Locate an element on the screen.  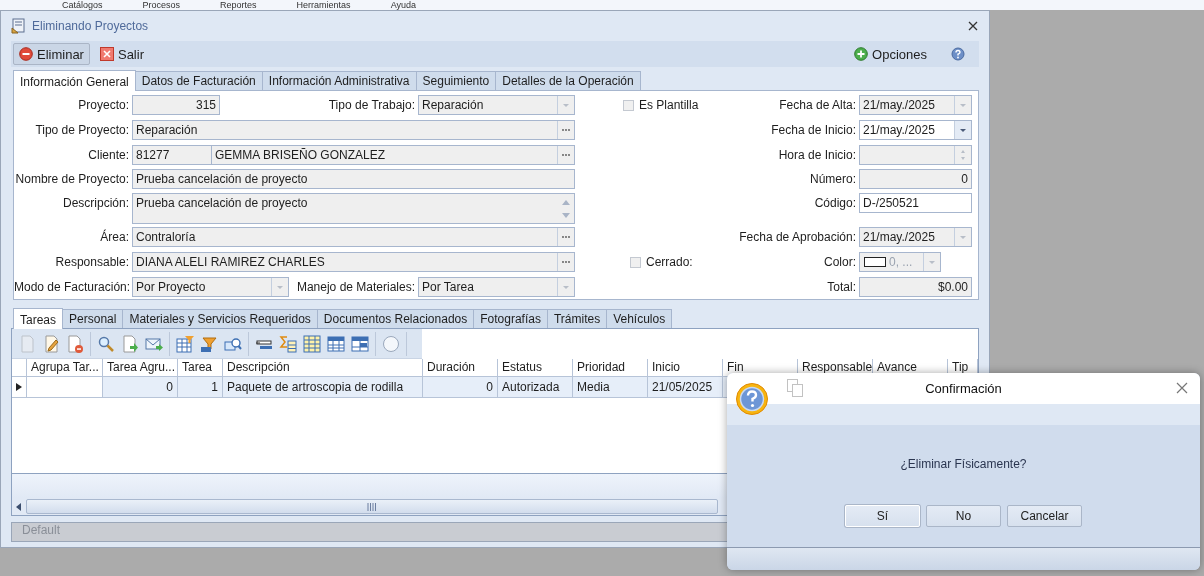
field-label: Total: is located at coordinates (841, 287).